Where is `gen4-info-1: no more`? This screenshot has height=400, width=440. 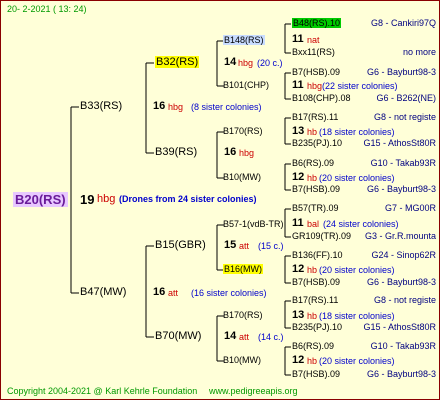 gen4-info-1: no more is located at coordinates (419, 52).